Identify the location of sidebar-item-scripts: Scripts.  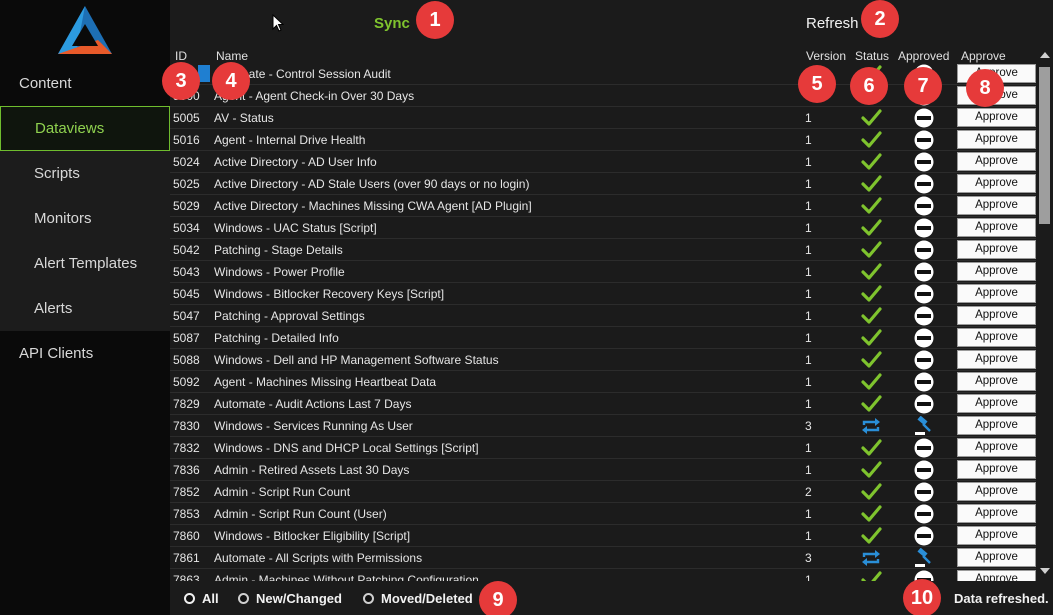
(85, 173).